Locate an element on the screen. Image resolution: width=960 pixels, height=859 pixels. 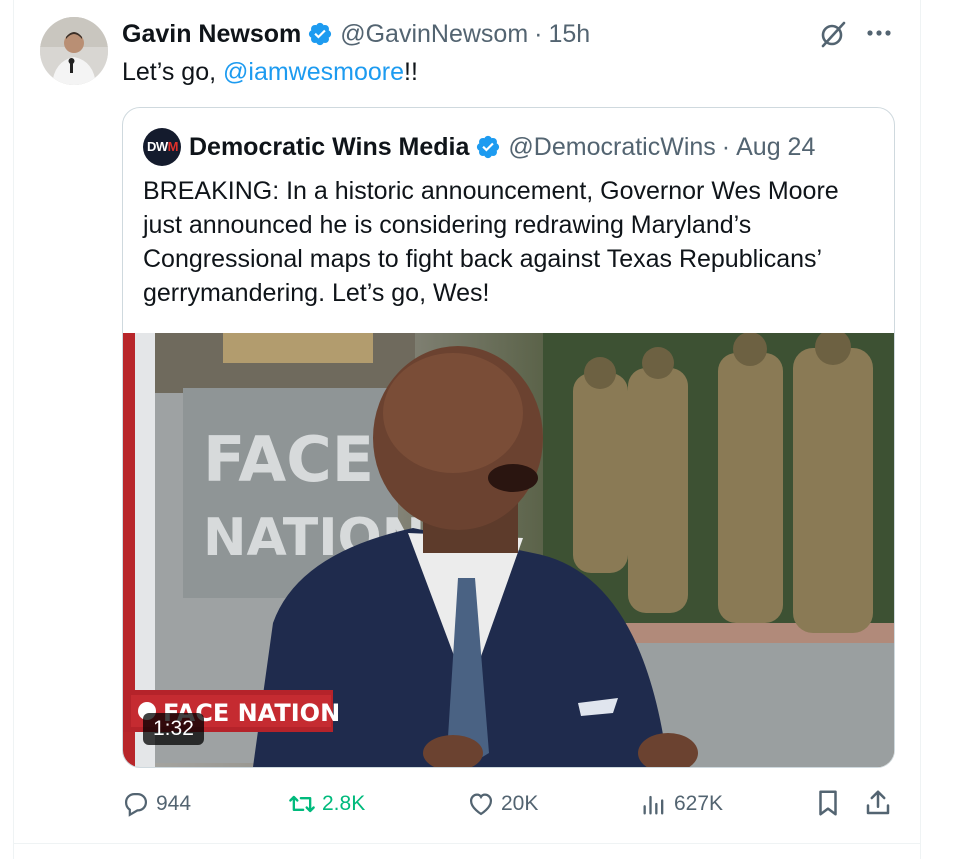
tweet-text: Let’s go, @iamwesmoore!! is located at coordinates (270, 72).